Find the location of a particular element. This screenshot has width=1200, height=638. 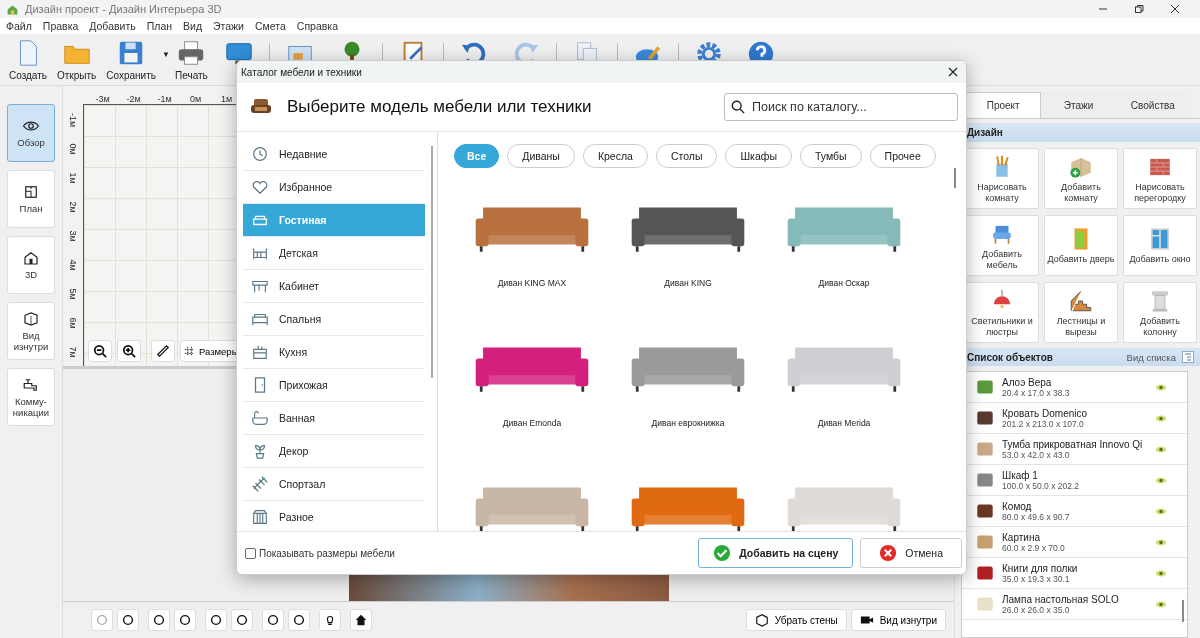

dialog-button: Отмена is located at coordinates (911, 553).